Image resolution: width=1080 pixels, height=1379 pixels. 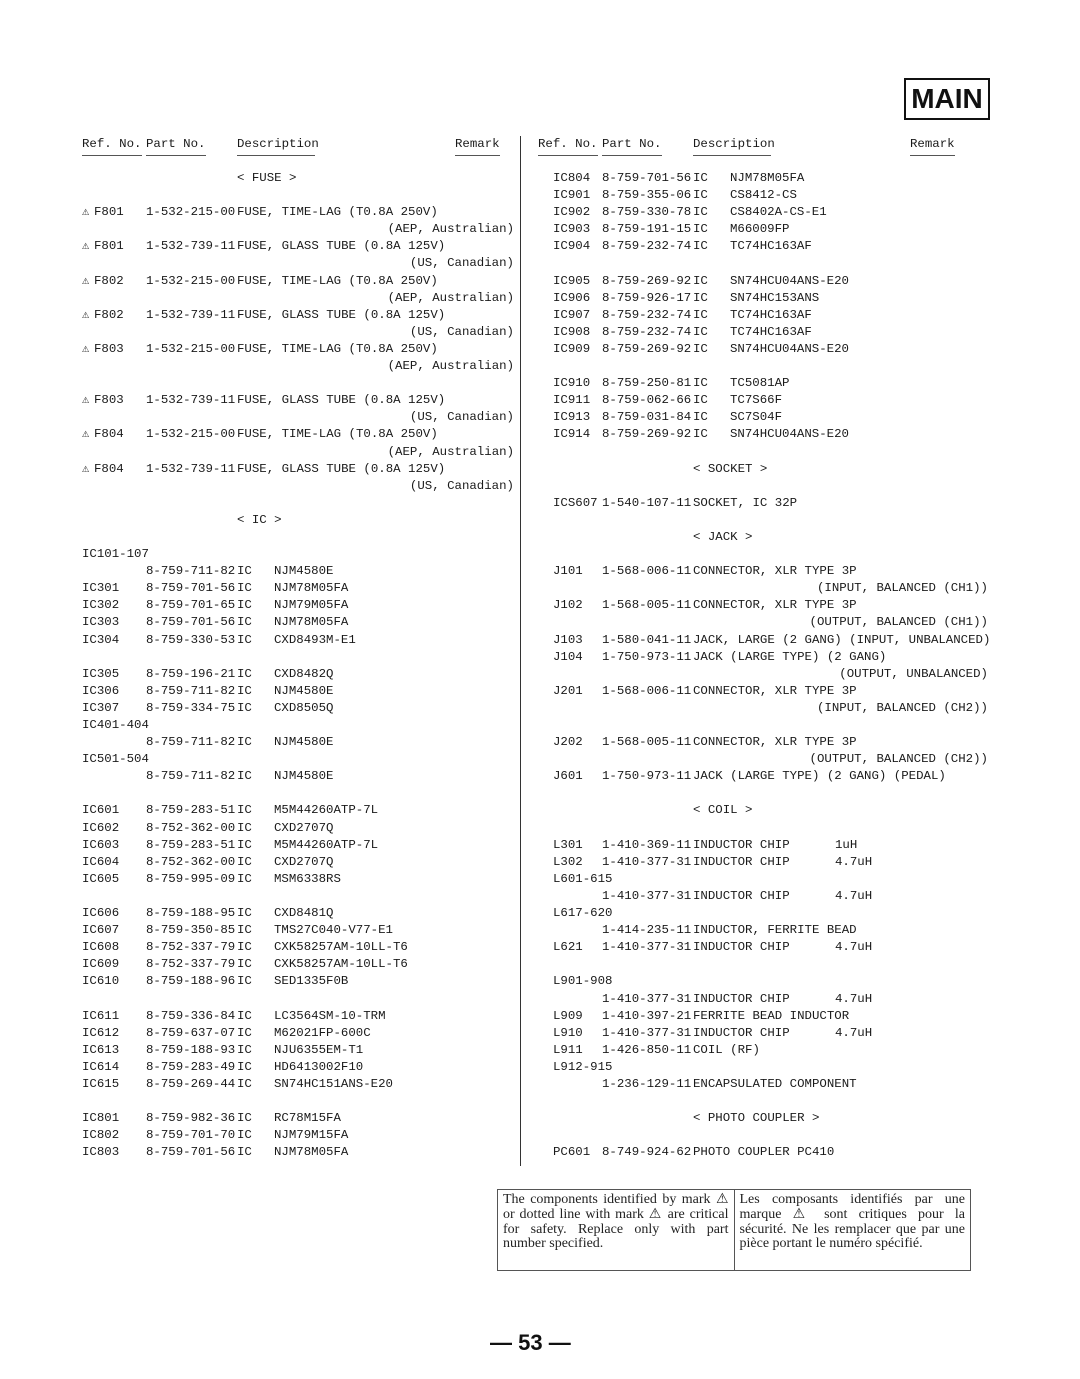 What do you see at coordinates (298, 1118) in the screenshot?
I see `part-row: IC801 8-759-982-36 IC RC78M15FA` at bounding box center [298, 1118].